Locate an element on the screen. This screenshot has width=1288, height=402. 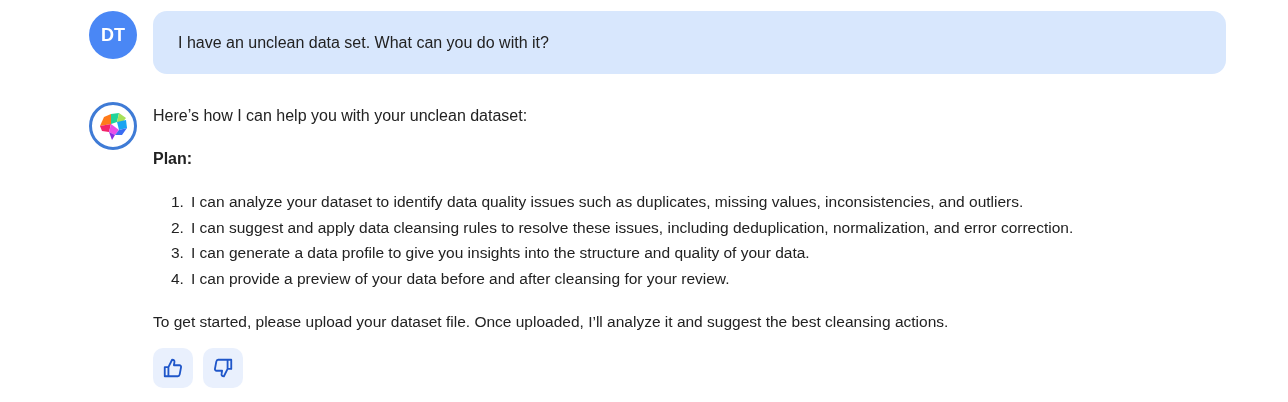
thumbs-down-button is located at coordinates (223, 367).